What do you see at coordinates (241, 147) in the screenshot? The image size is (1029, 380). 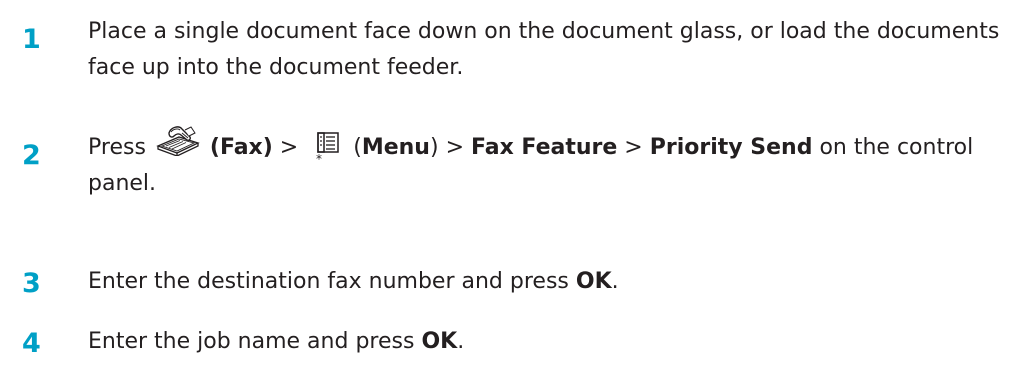 I see `fax-label: (Fax)` at bounding box center [241, 147].